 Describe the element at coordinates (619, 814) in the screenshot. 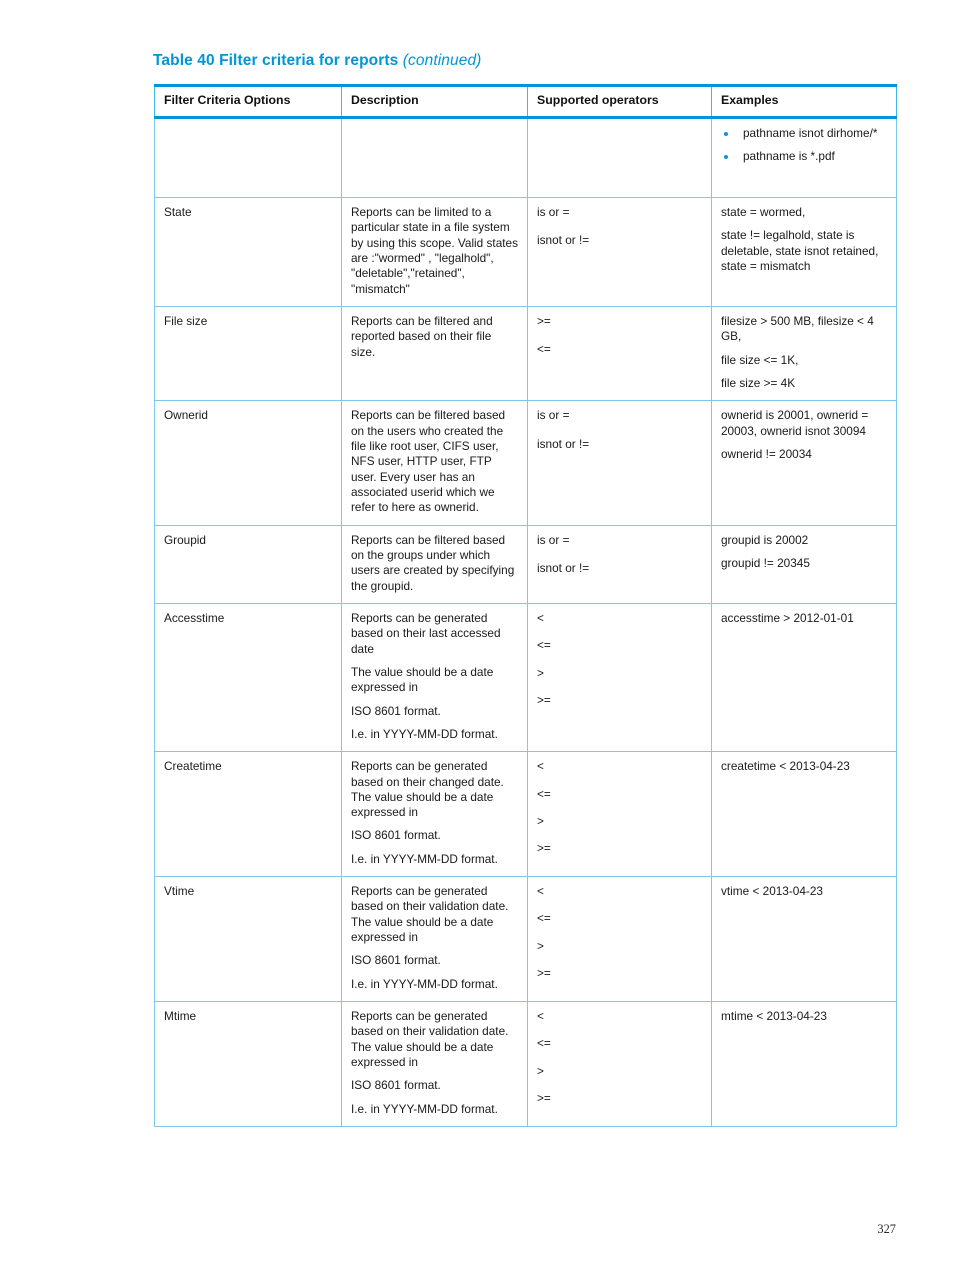

I see `cell-operators: < <= > >=` at that location.